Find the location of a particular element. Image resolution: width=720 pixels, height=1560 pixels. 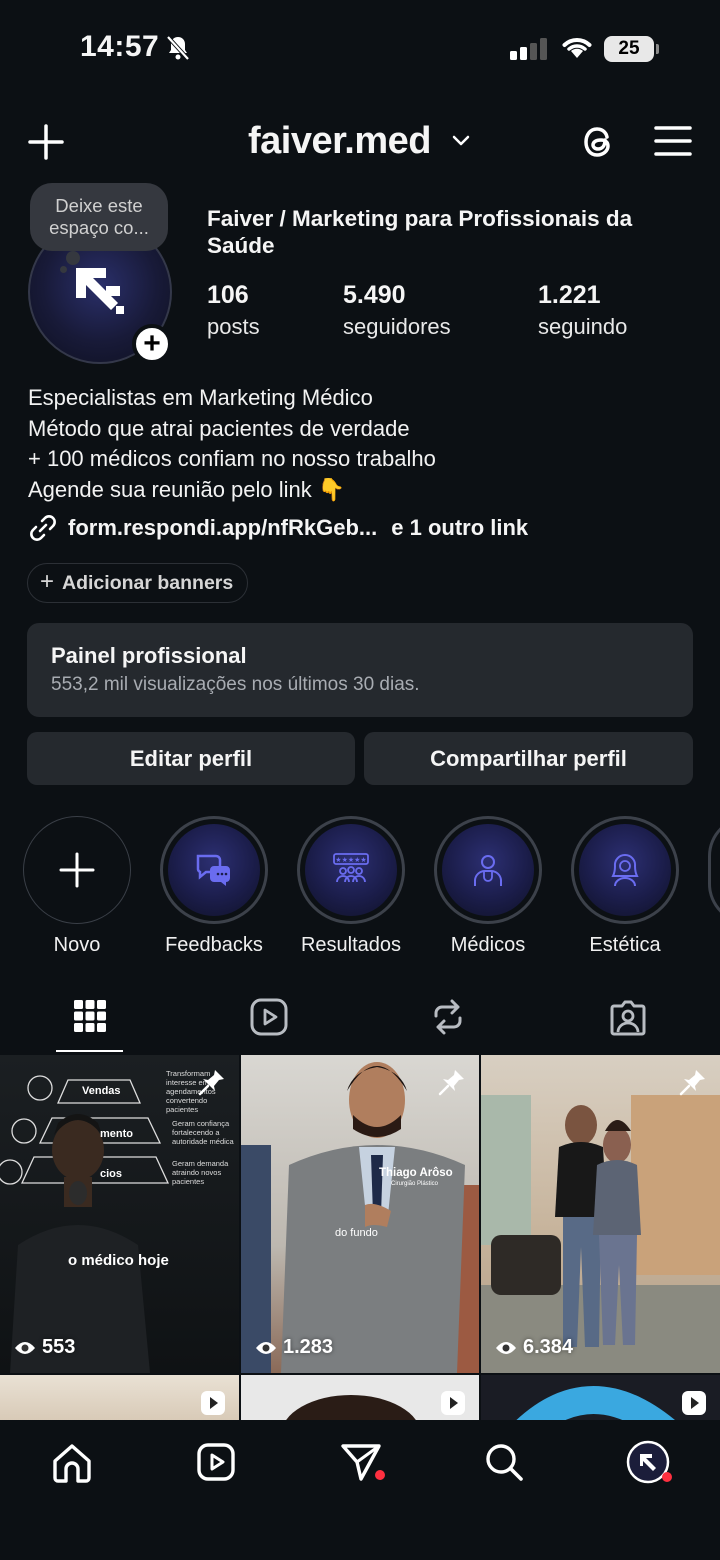

highlight-doctors: Médicos is located at coordinates (488, 886).